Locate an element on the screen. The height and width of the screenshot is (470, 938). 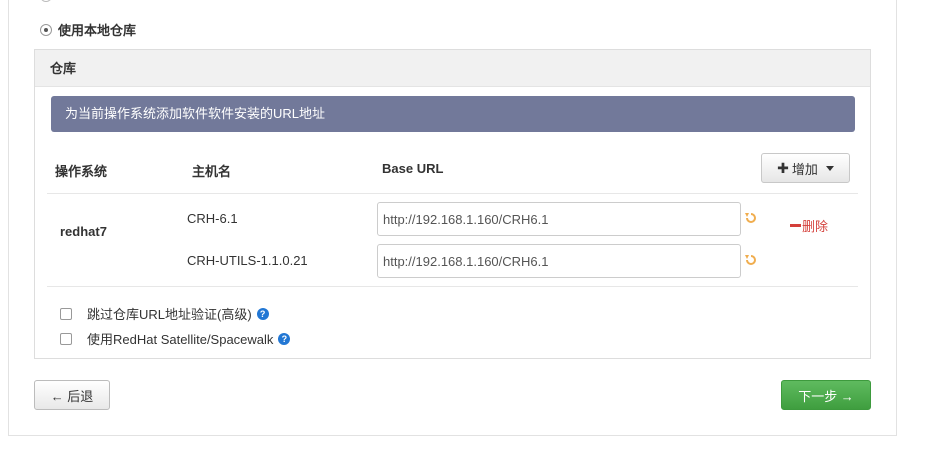
repo-name: CRH-6.1 is located at coordinates (212, 218).